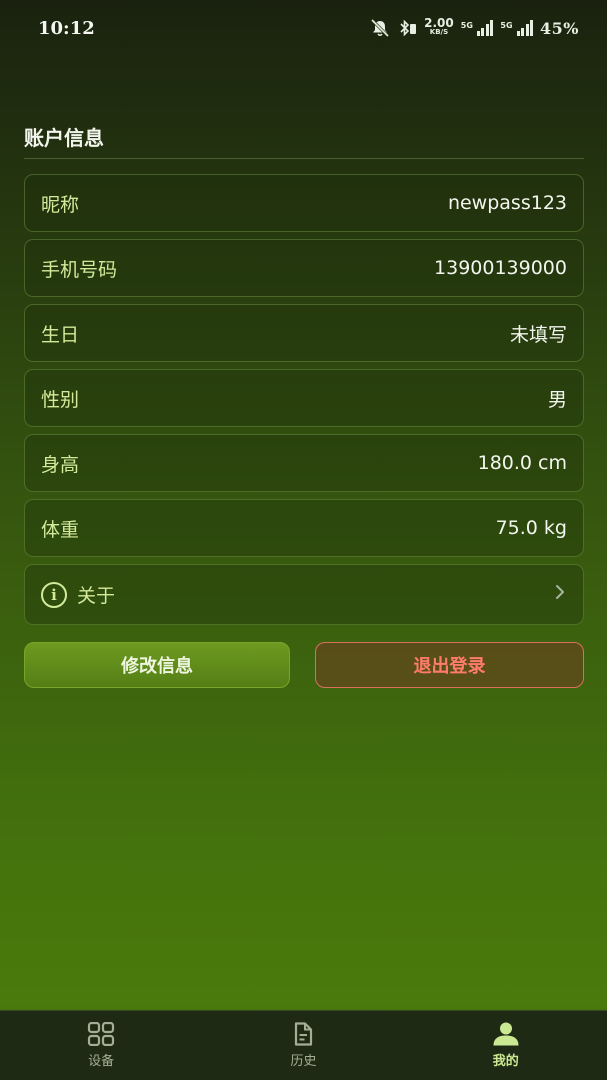 This screenshot has height=1080, width=607. What do you see at coordinates (101, 1034) in the screenshot?
I see `grid-icon` at bounding box center [101, 1034].